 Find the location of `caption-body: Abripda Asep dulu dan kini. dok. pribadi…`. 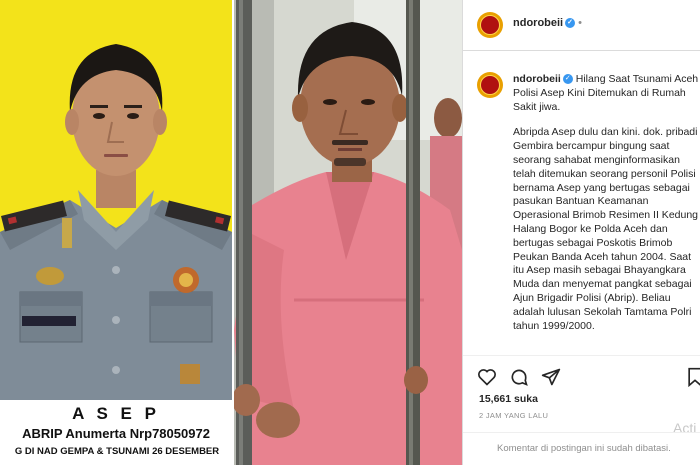

caption-body: Abripda Asep dulu dan kini. dok. pribadi… is located at coordinates (606, 229).